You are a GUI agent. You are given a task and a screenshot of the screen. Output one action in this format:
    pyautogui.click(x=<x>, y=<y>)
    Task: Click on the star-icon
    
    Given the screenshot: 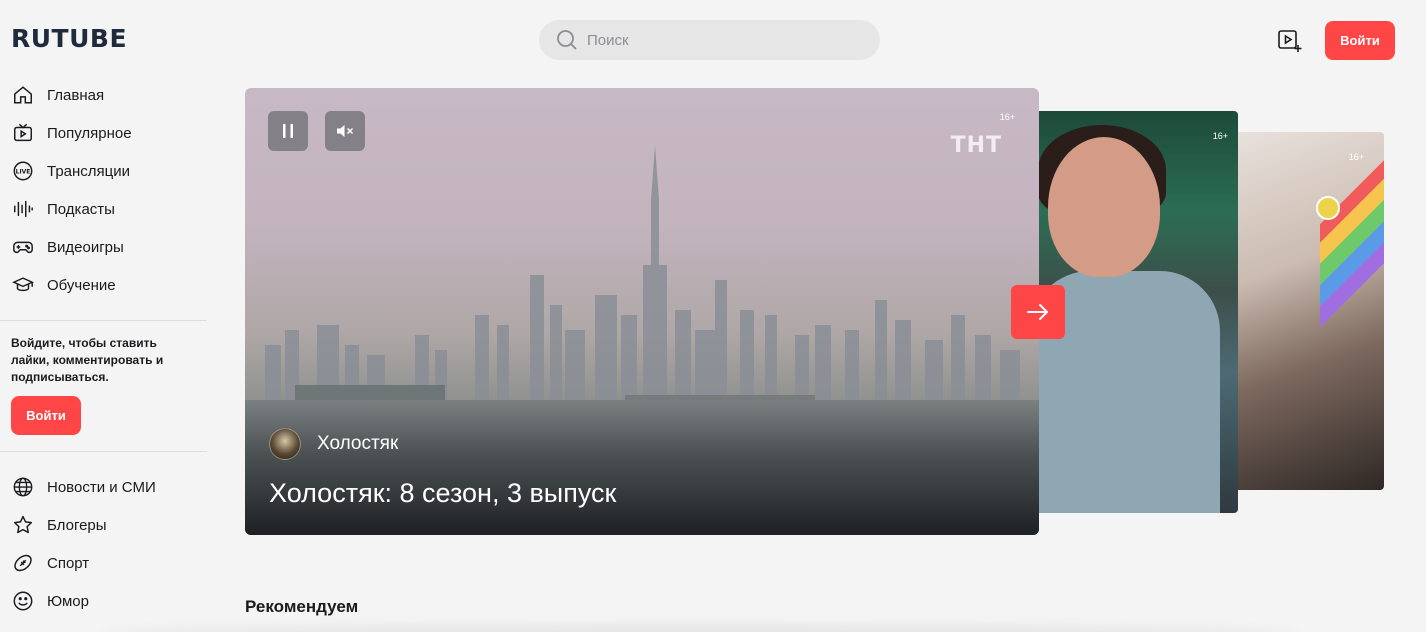 What is the action you would take?
    pyautogui.click(x=23, y=525)
    